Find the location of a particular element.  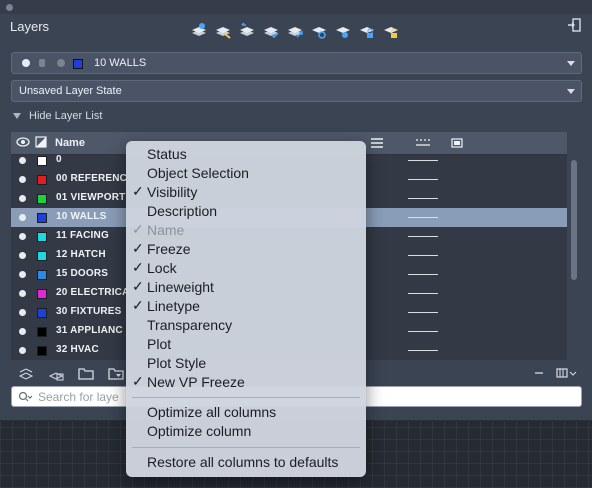

menu-item-lineweight: ✓ Lineweight is located at coordinates (246, 287).